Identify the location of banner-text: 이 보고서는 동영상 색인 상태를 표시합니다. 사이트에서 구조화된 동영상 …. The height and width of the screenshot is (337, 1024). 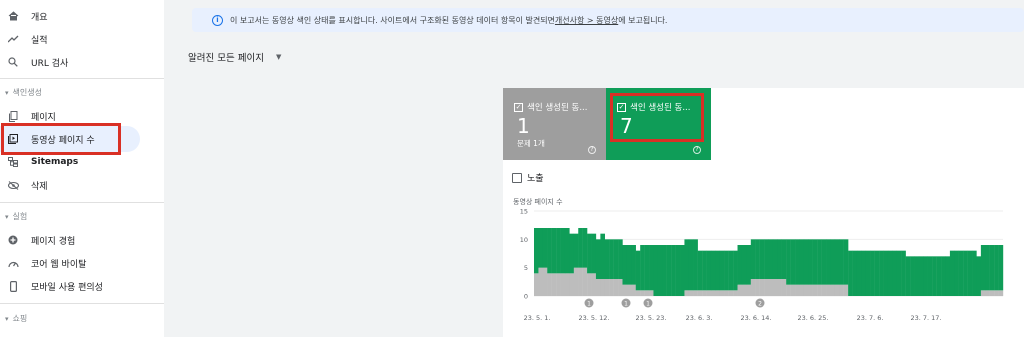
(392, 20).